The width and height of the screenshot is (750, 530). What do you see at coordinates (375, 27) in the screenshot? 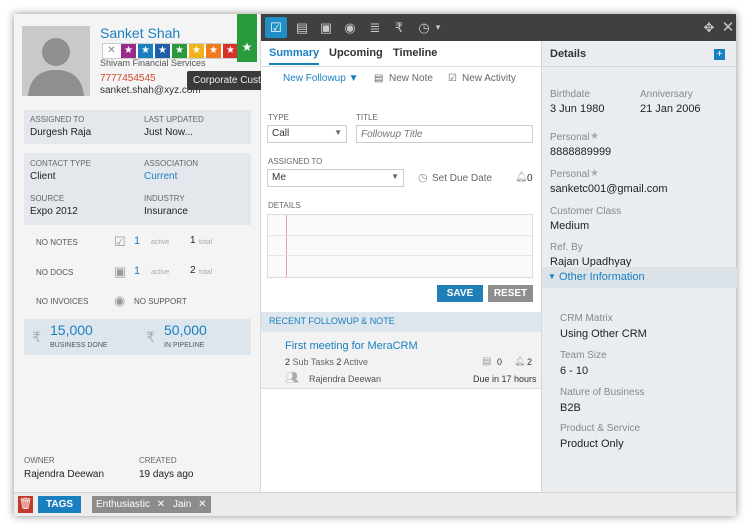
I see `invoice-icon: ≣` at bounding box center [375, 27].